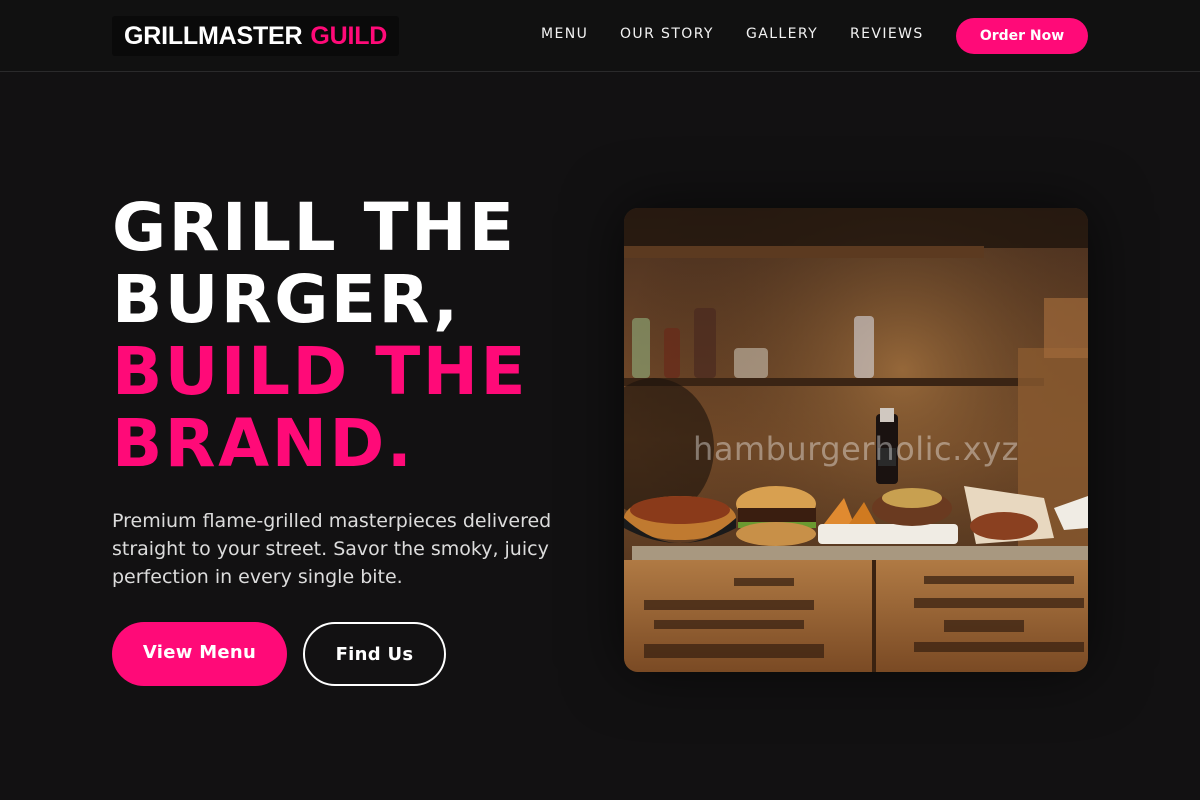 This screenshot has width=1200, height=800. Describe the element at coordinates (856, 449) in the screenshot. I see `image-watermark: hamburgerholic.xyz` at that location.